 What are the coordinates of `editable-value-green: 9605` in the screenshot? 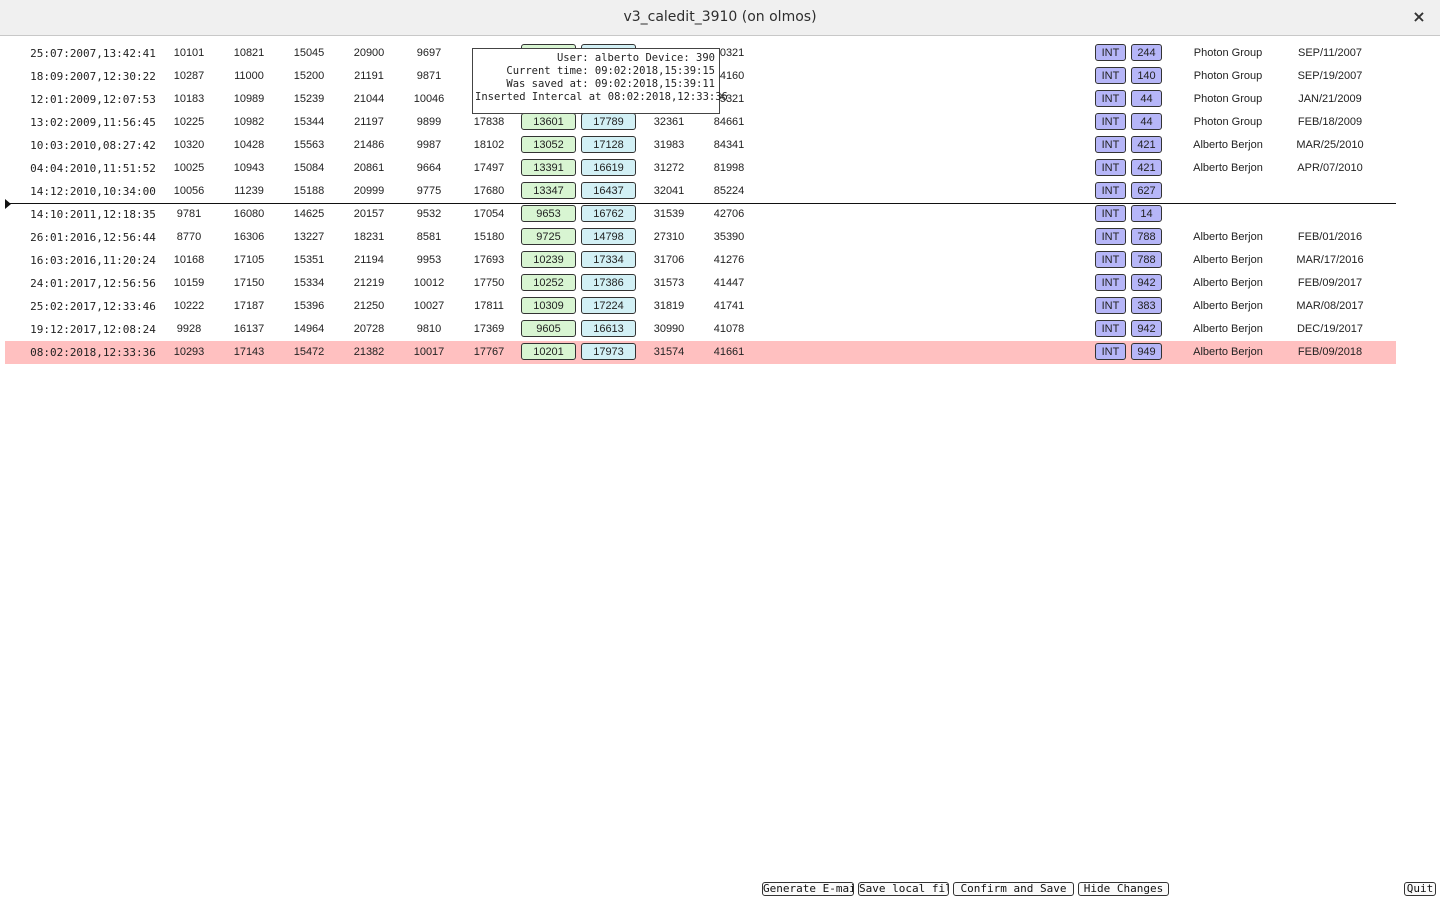 It's located at (548, 328).